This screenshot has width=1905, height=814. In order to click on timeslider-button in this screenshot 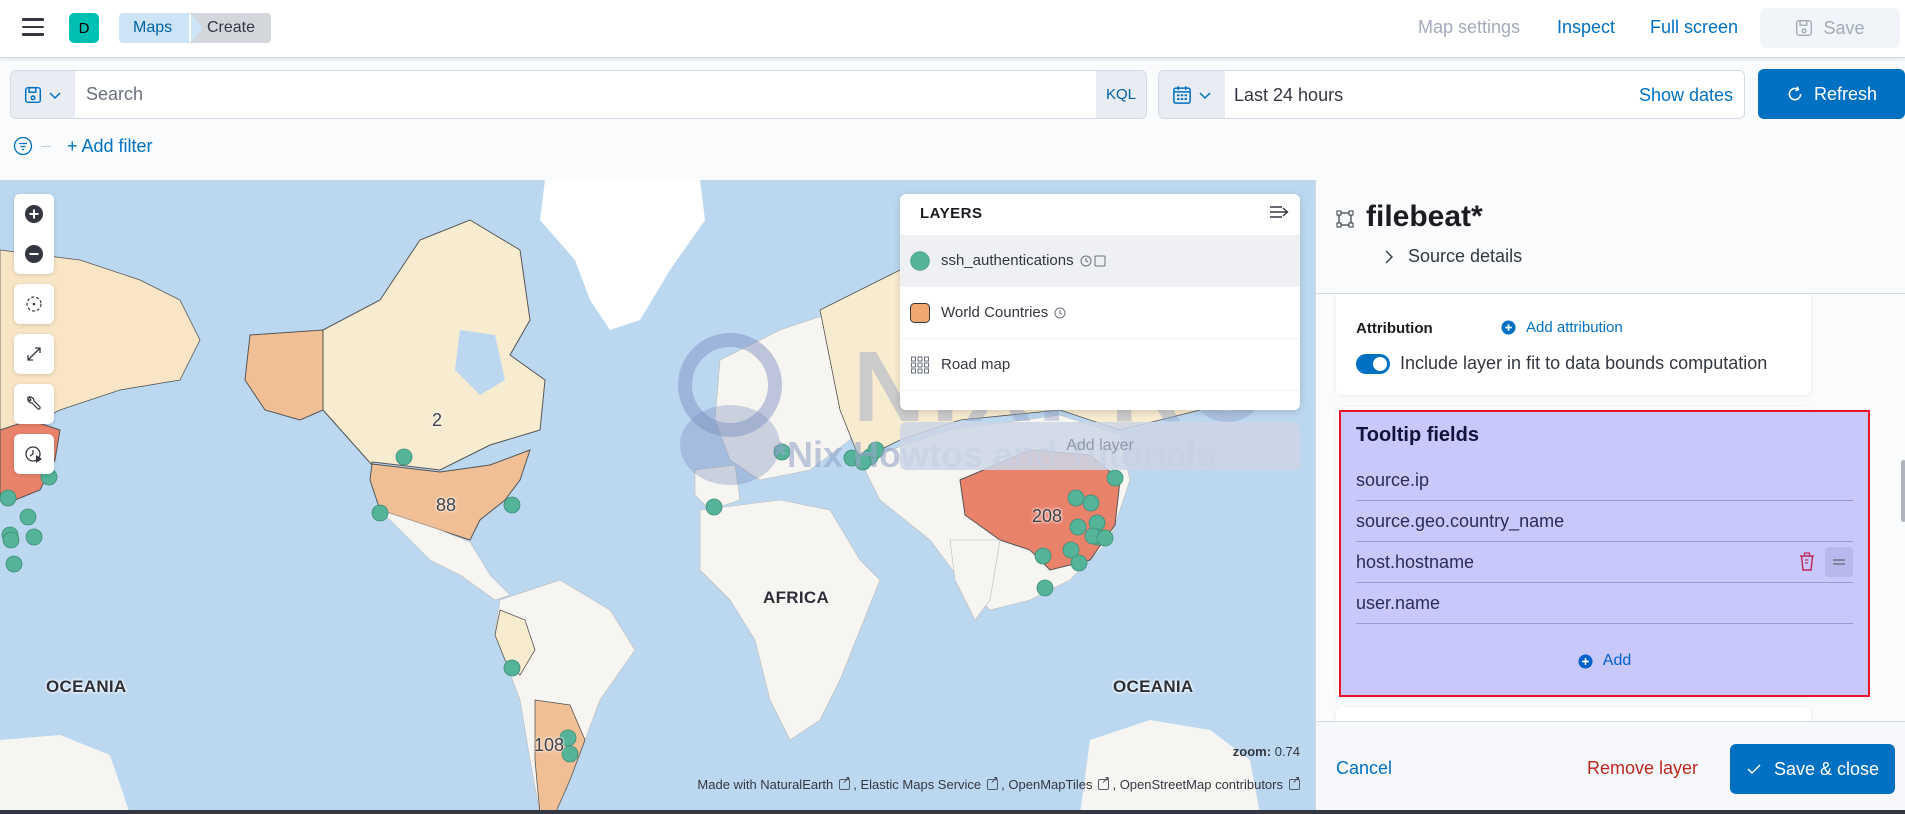, I will do `click(34, 454)`.